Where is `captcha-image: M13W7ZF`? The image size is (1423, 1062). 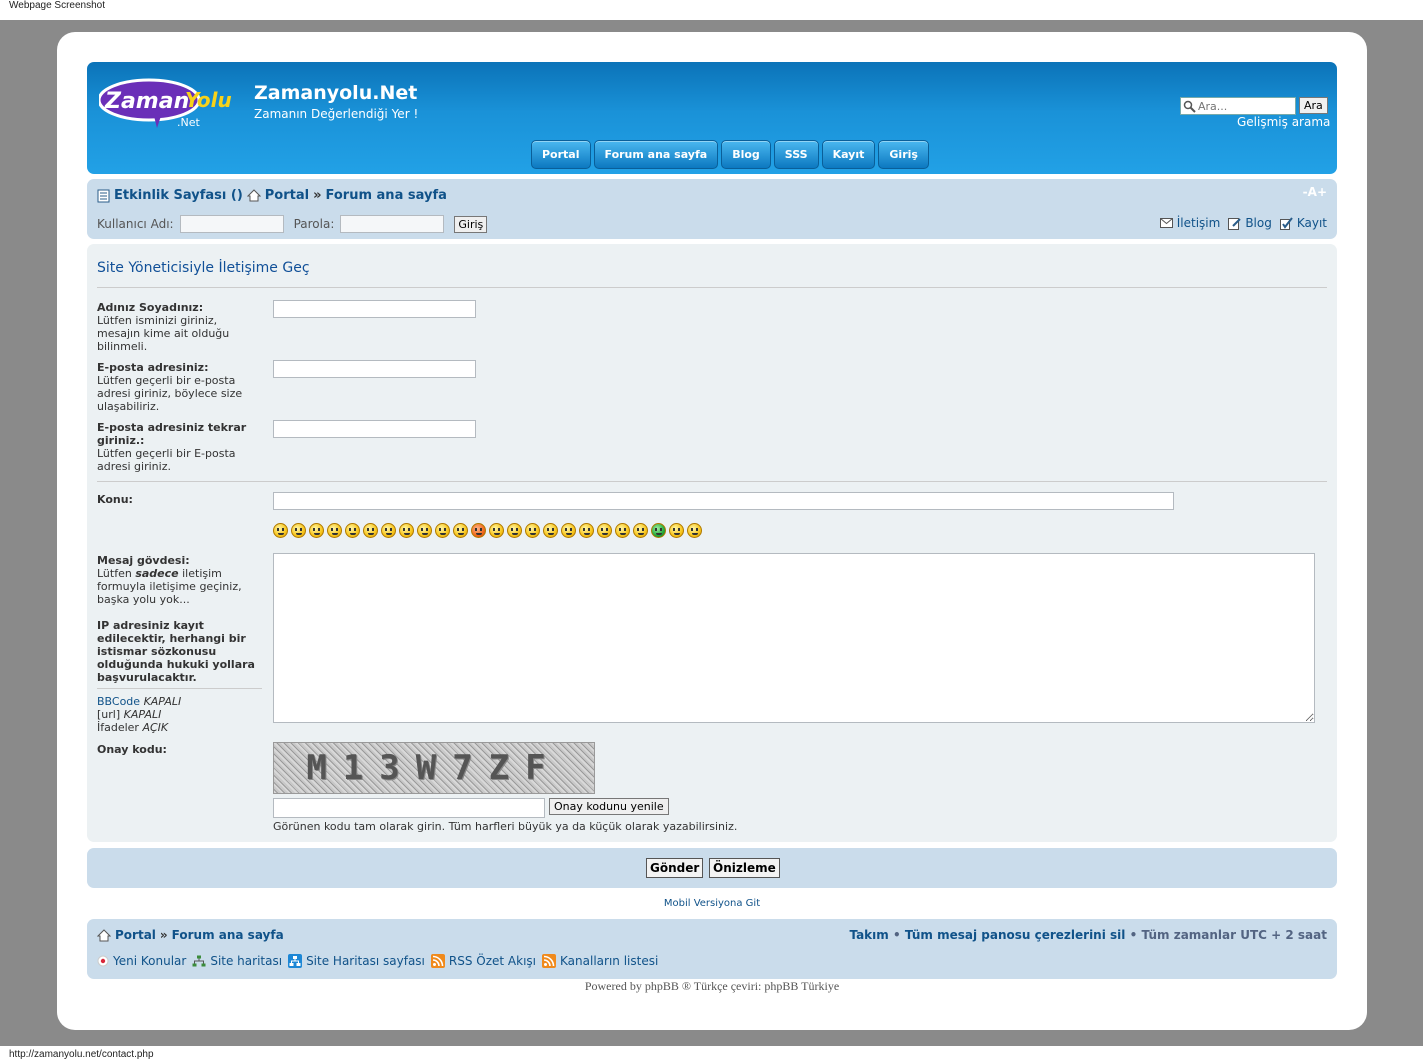 captcha-image: M13W7ZF is located at coordinates (434, 768).